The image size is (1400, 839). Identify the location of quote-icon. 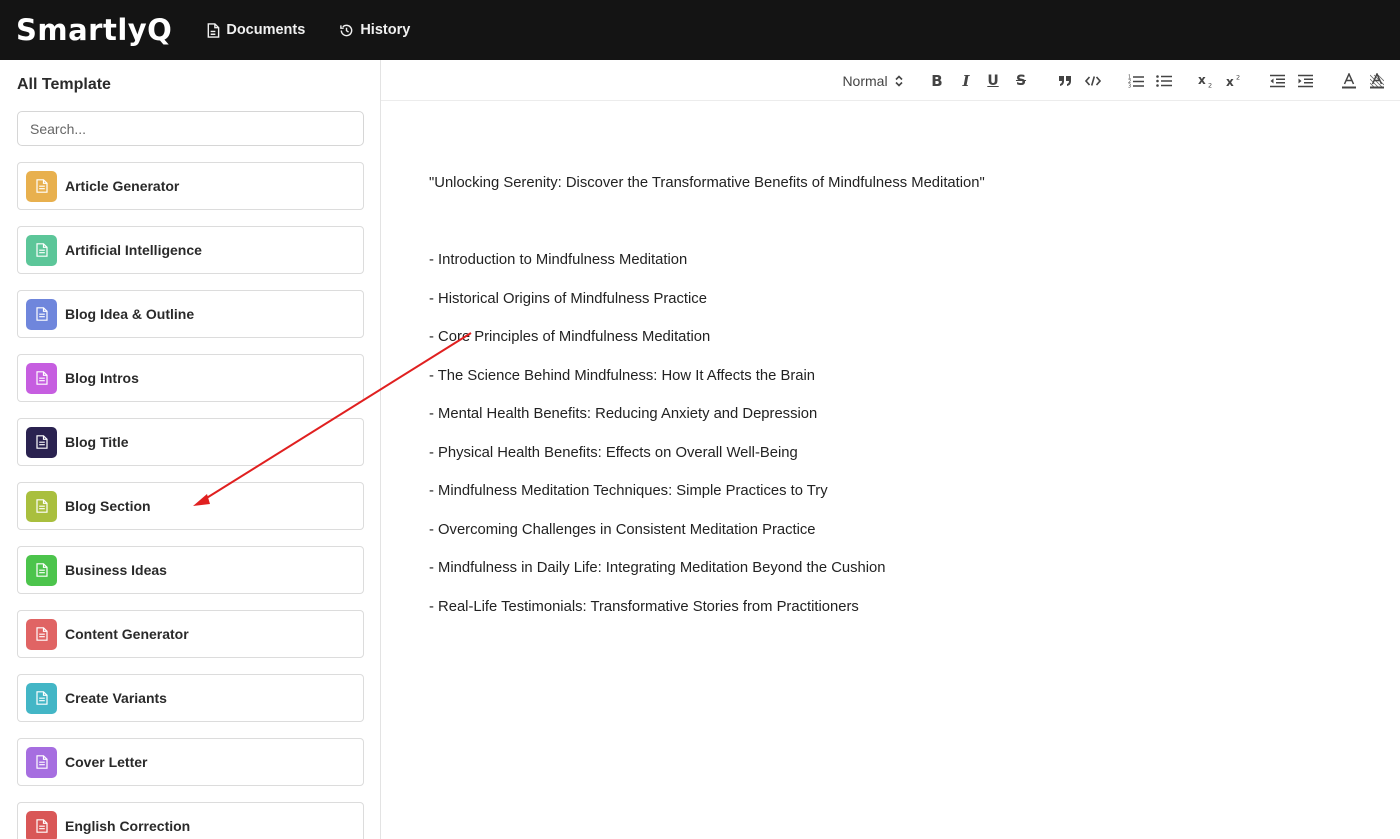
(1065, 80).